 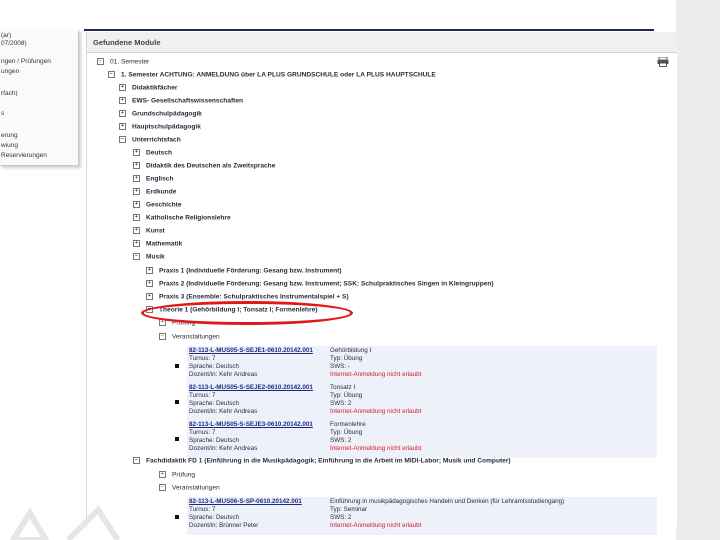 I want to click on left-nav-line: Reservierungen, so click(x=24, y=155).